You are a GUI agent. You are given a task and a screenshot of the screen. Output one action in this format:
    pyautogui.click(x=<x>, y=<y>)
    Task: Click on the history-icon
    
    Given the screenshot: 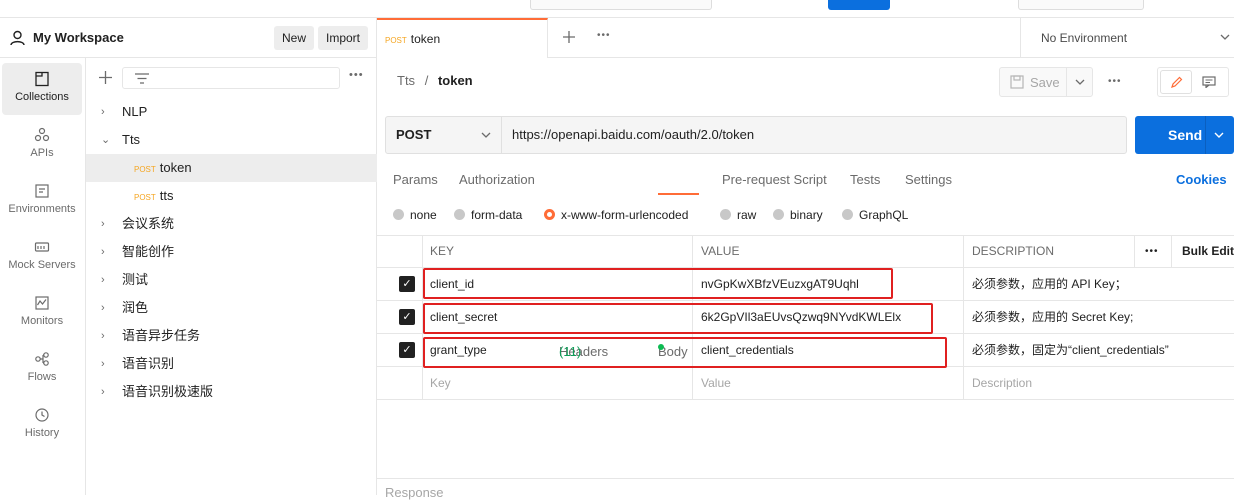 What is the action you would take?
    pyautogui.click(x=42, y=415)
    